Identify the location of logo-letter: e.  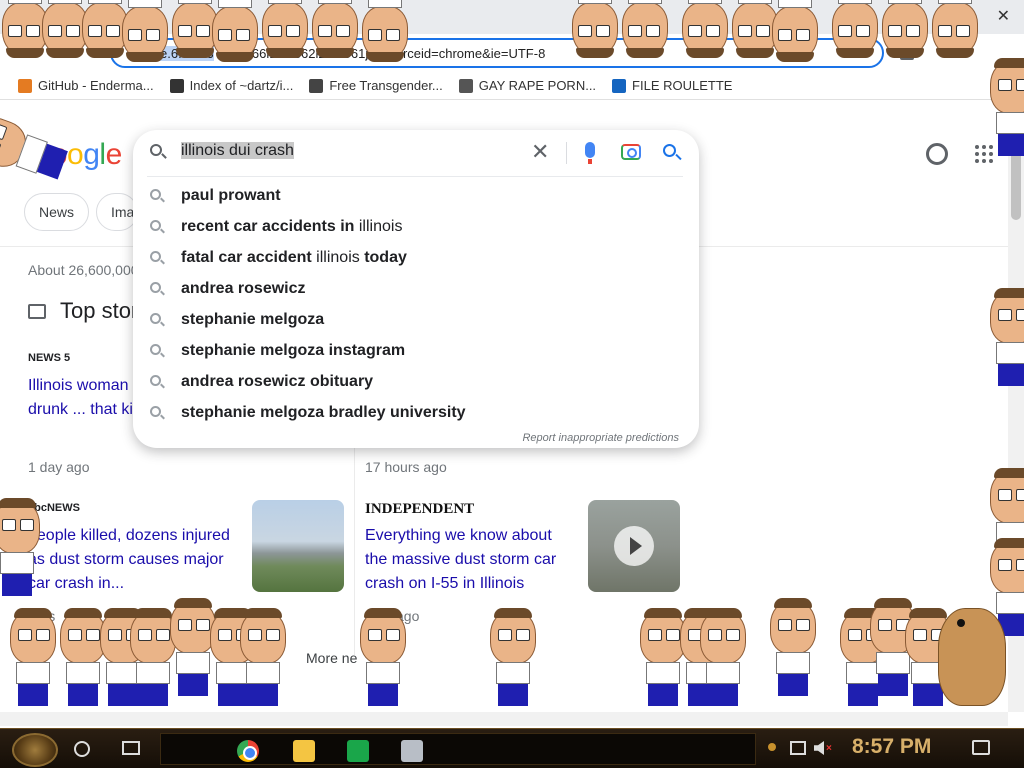
(114, 154).